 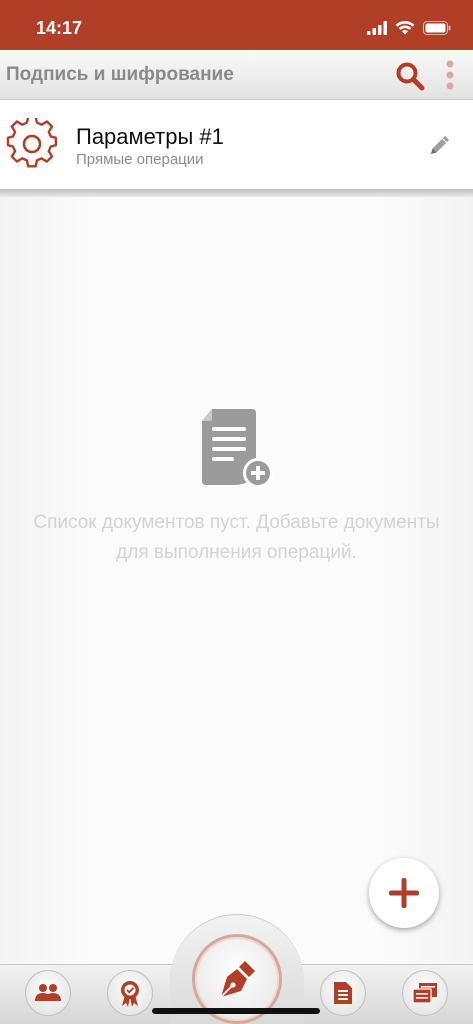 I want to click on tab-certificates, so click(x=130, y=993).